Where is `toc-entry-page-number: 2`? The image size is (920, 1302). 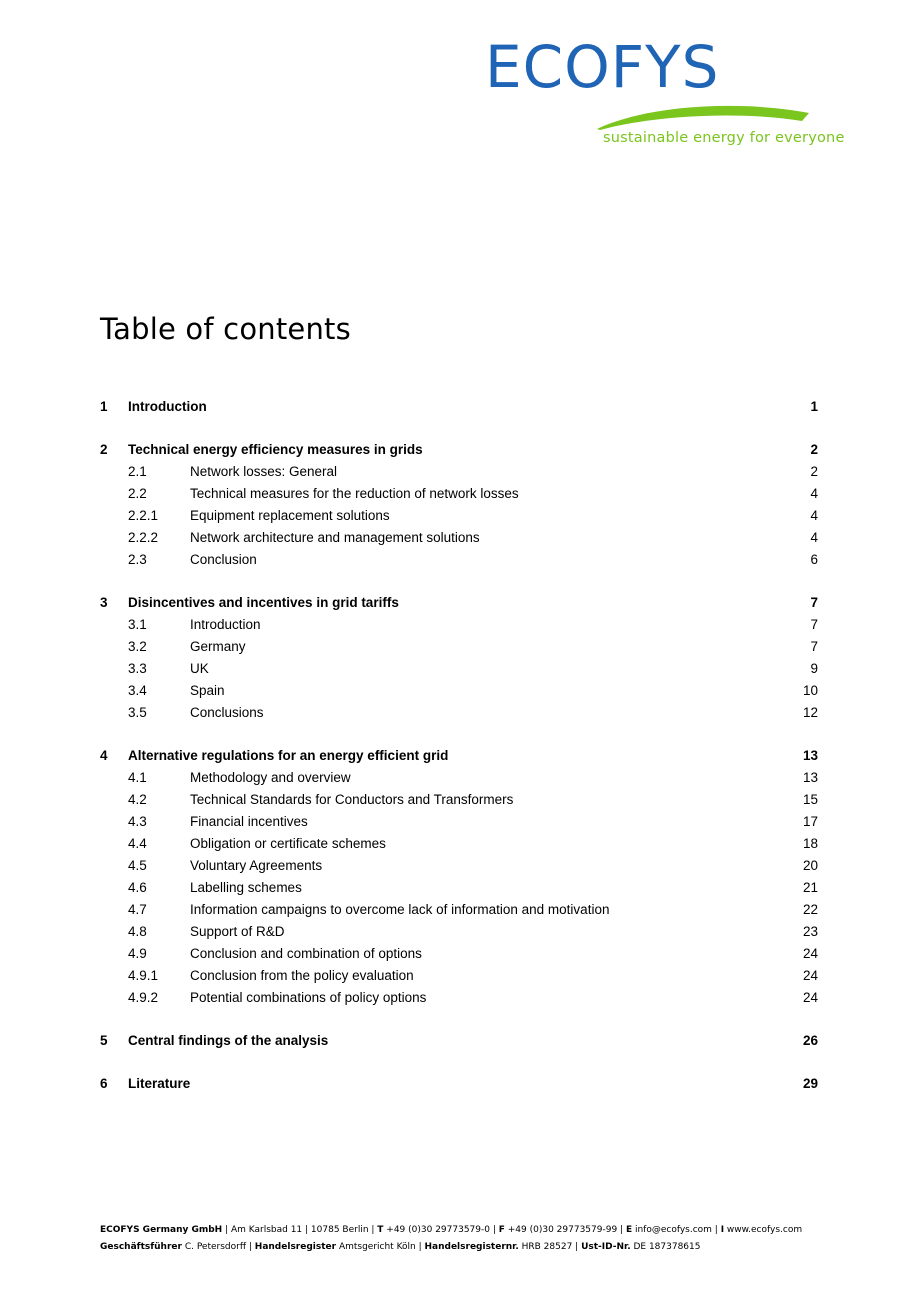
toc-entry-page-number: 2 is located at coordinates (814, 471).